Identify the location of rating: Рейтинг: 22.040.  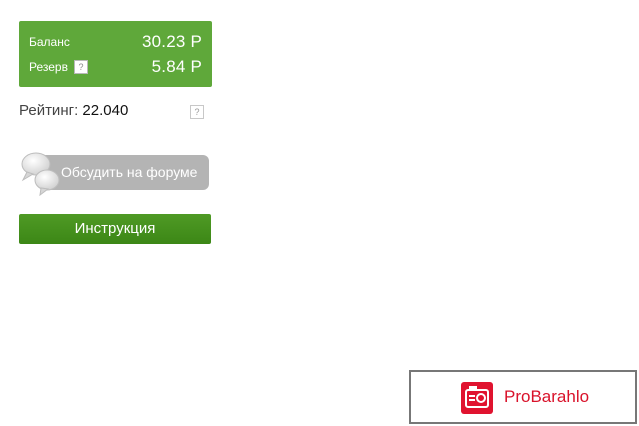
(73, 110).